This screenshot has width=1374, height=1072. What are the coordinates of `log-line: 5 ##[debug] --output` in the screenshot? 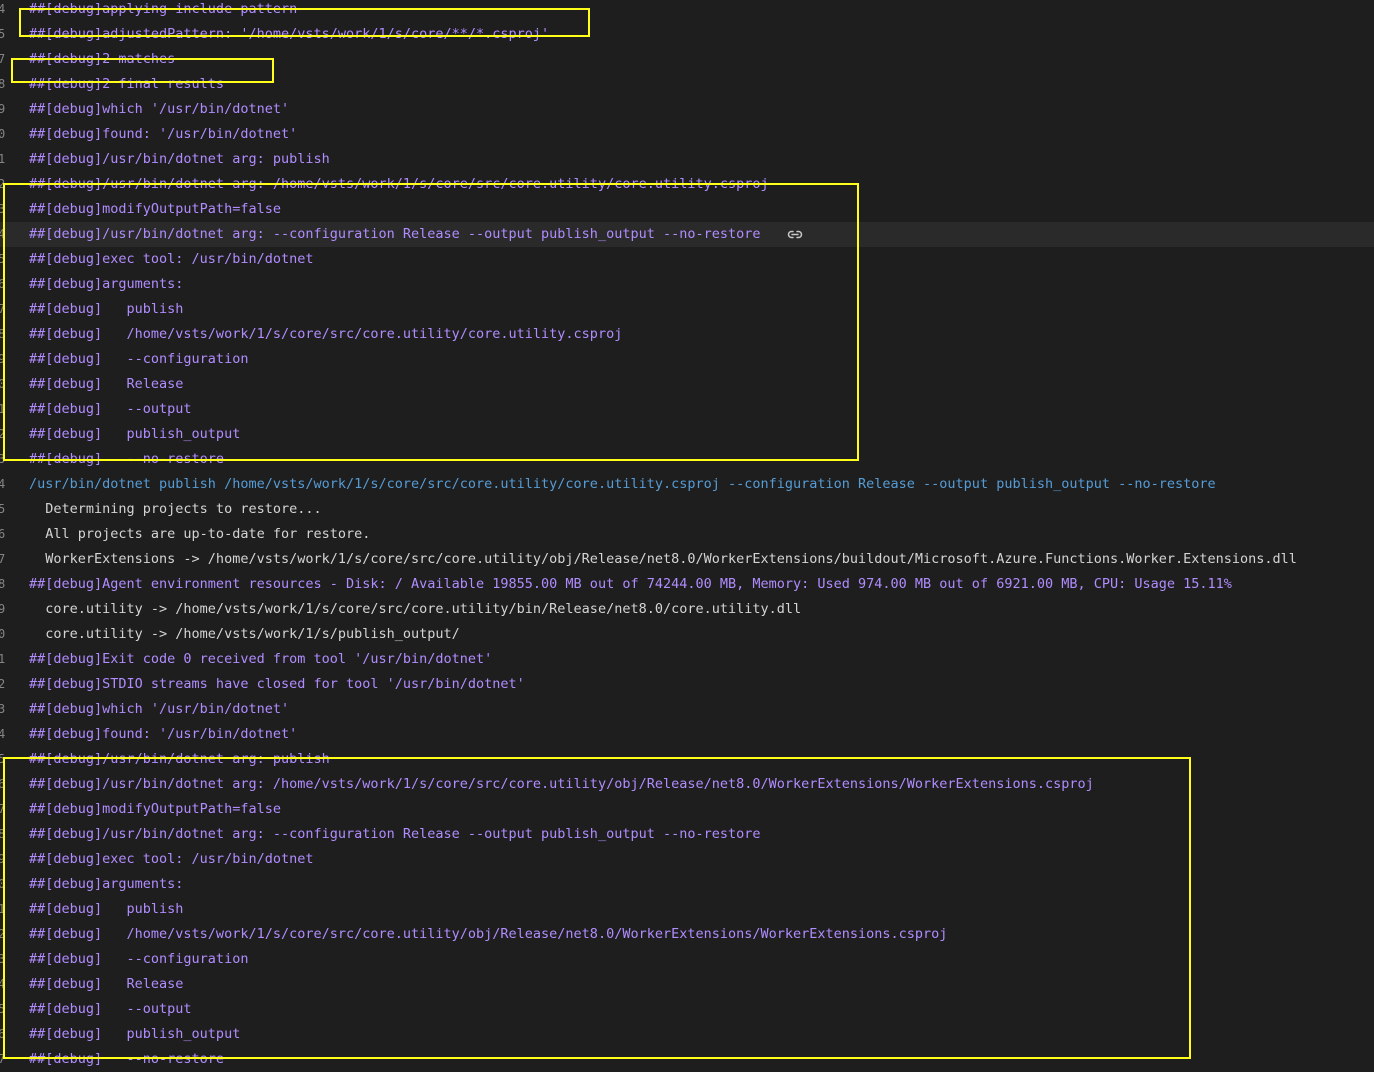 It's located at (687, 1009).